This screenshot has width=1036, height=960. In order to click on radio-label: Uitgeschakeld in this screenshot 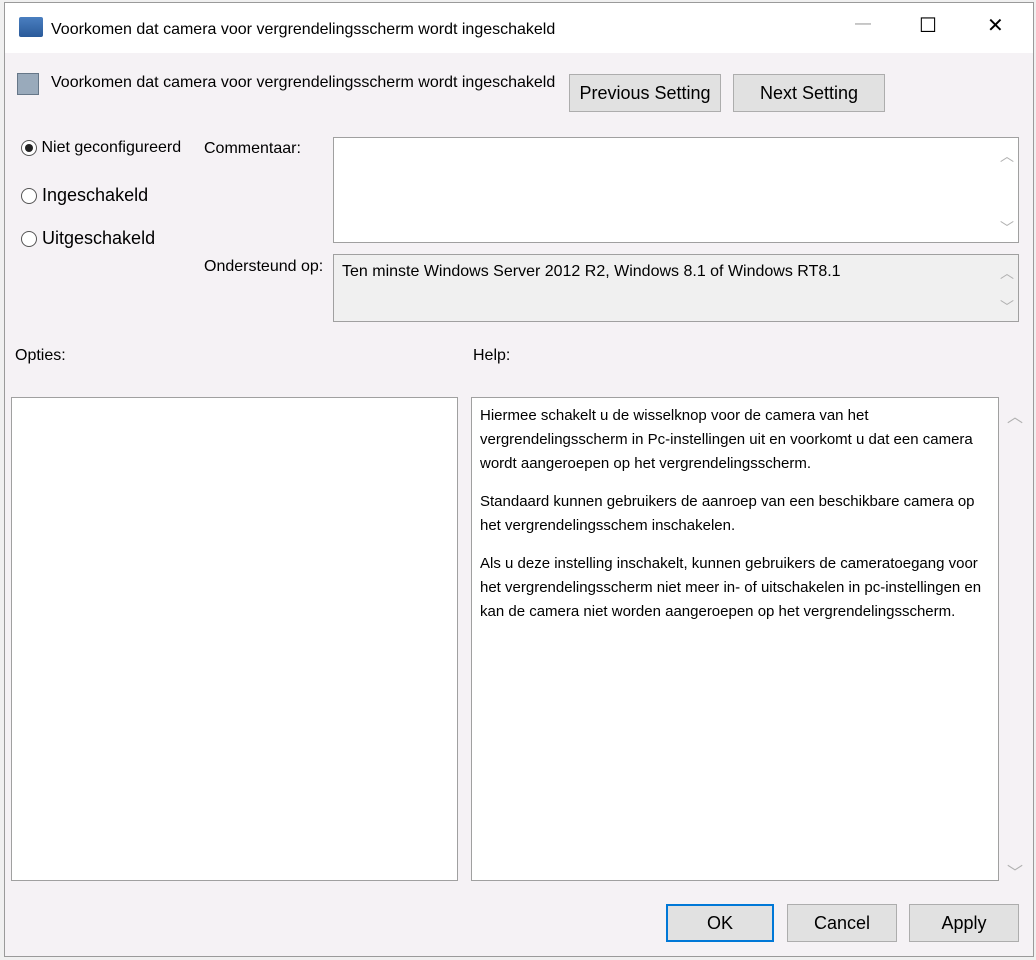, I will do `click(99, 238)`.